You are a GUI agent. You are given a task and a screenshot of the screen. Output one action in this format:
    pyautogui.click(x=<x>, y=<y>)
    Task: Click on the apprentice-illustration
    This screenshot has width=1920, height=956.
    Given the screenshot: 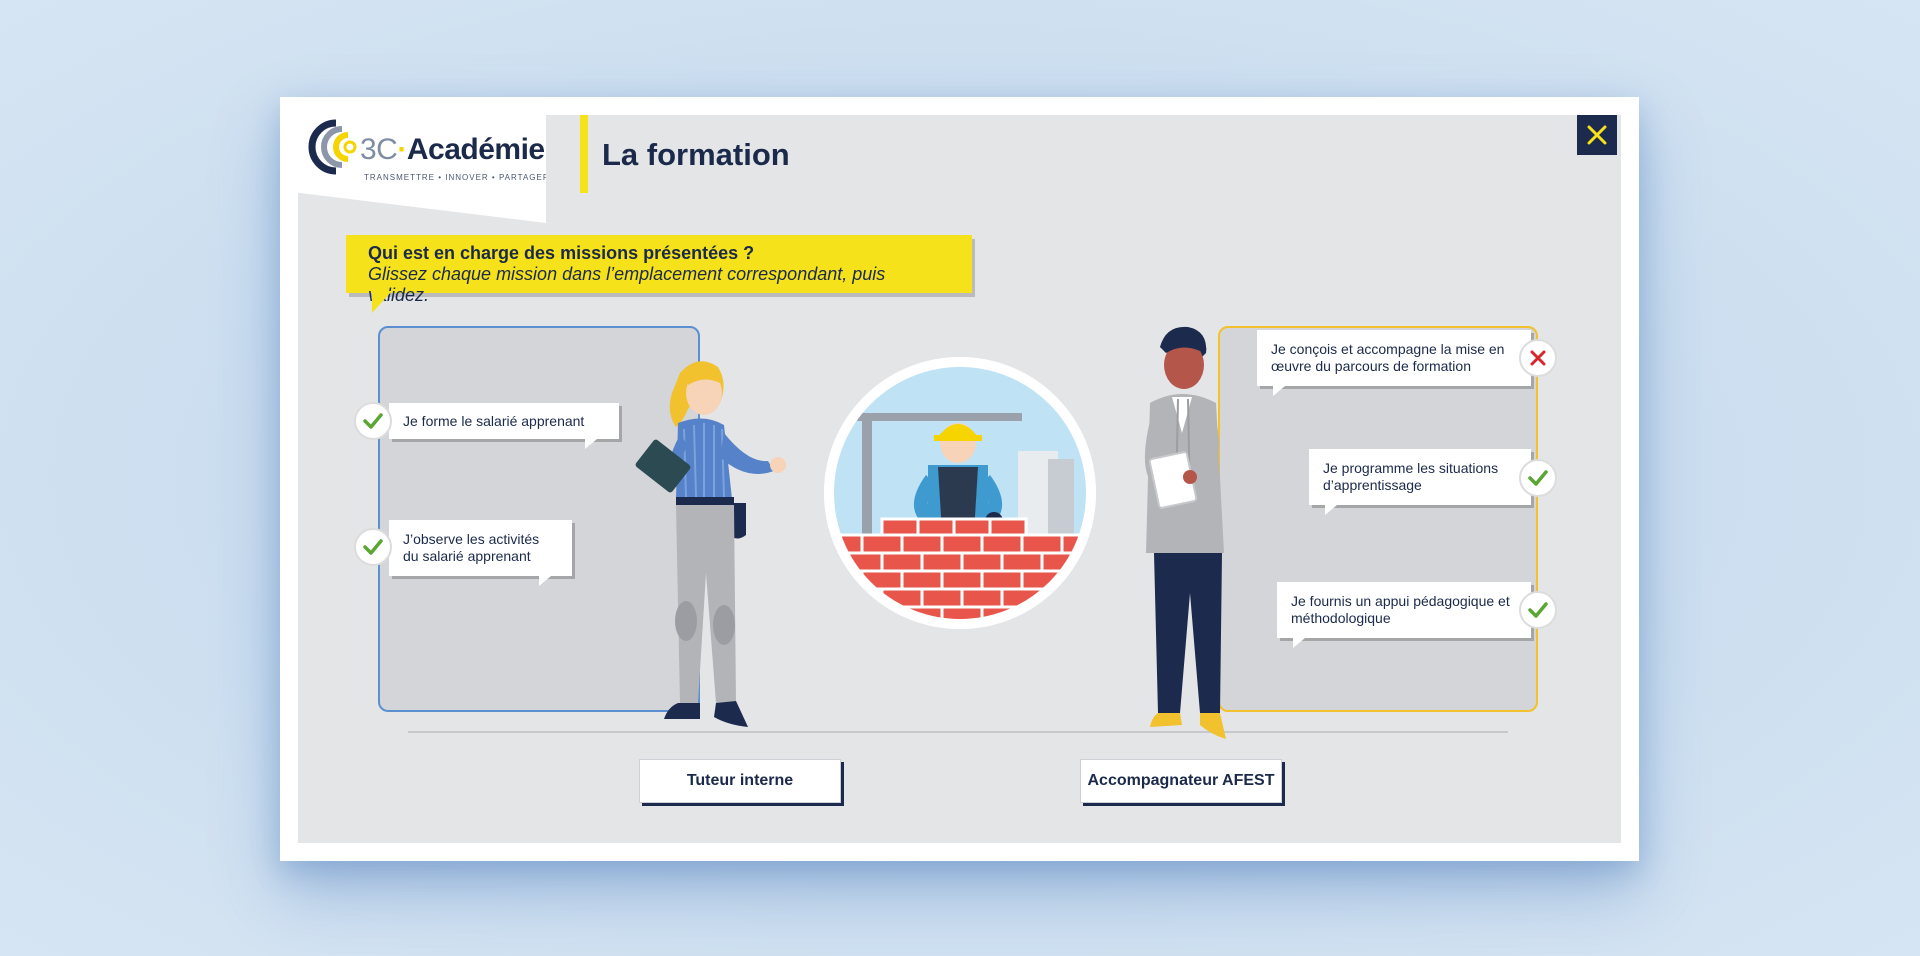 What is the action you would take?
    pyautogui.click(x=960, y=493)
    